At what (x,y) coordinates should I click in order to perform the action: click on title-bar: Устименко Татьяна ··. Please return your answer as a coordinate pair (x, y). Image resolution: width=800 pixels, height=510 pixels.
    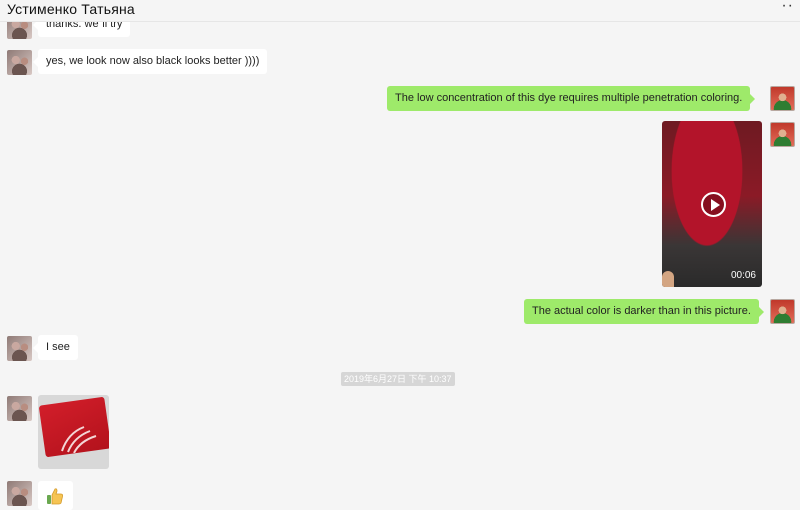
    Looking at the image, I should click on (400, 11).